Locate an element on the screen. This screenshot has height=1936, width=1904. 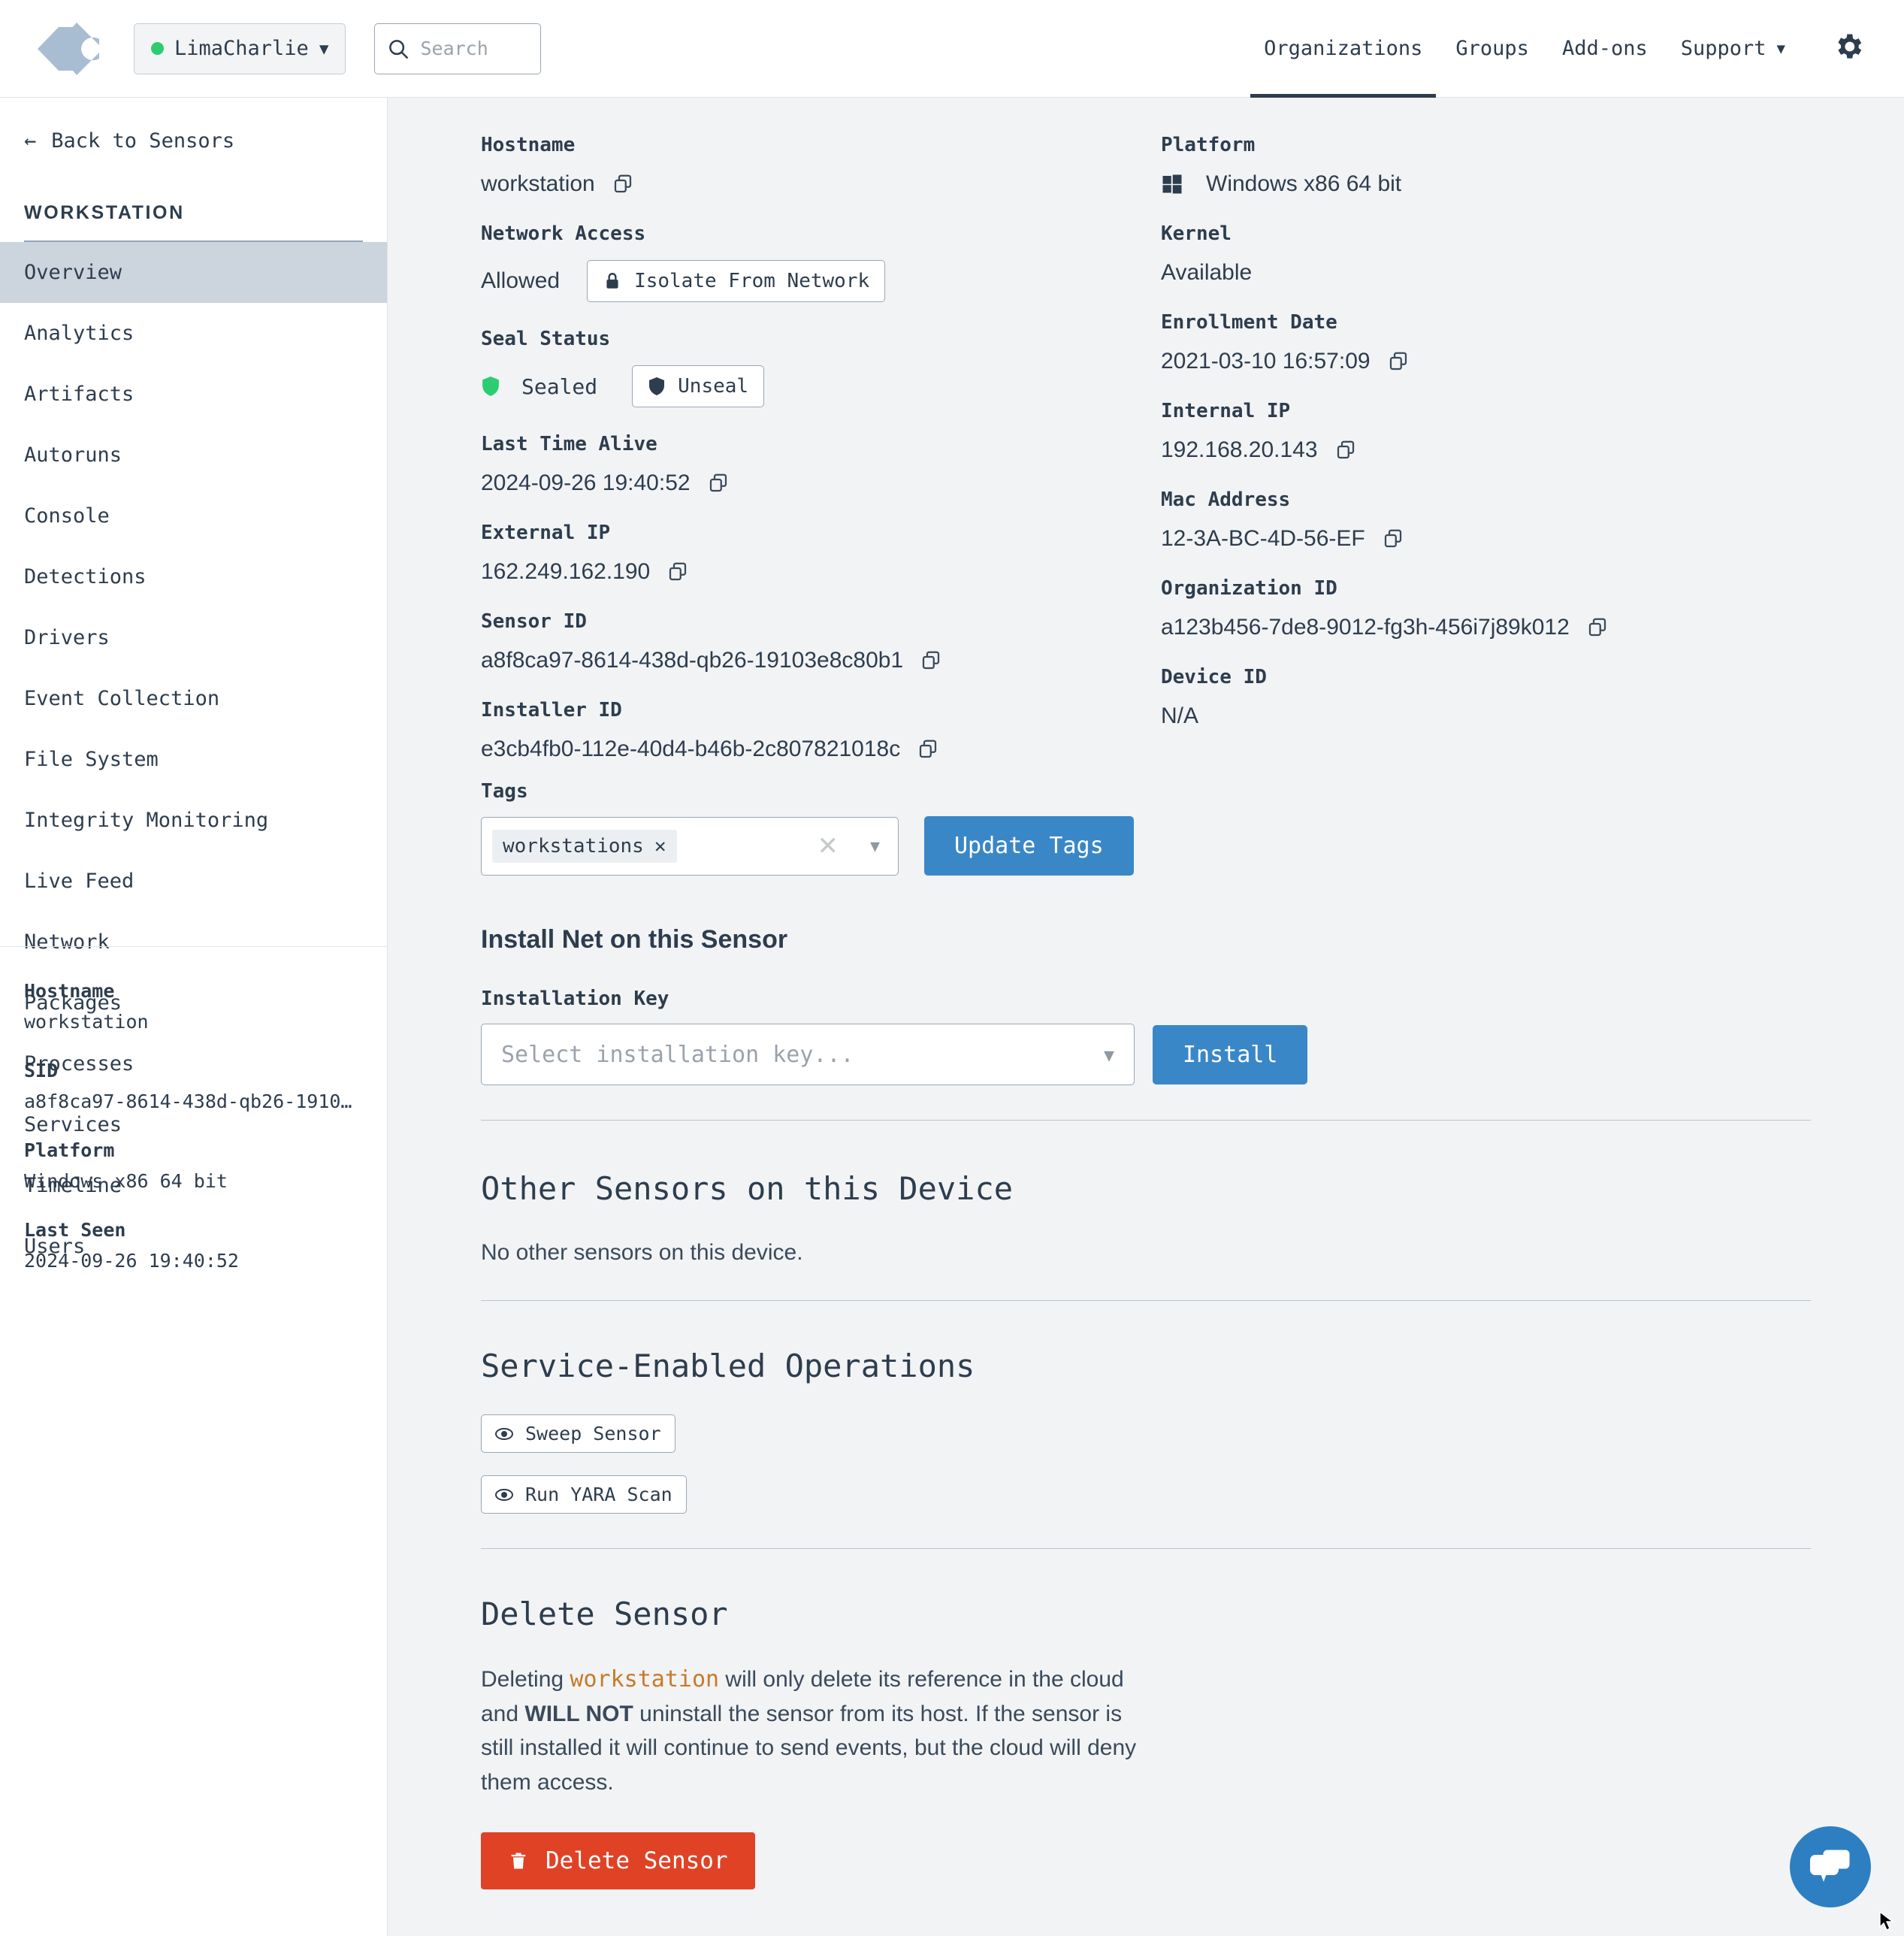
internal-ip-value: 192.168.20.143 is located at coordinates (1239, 449).